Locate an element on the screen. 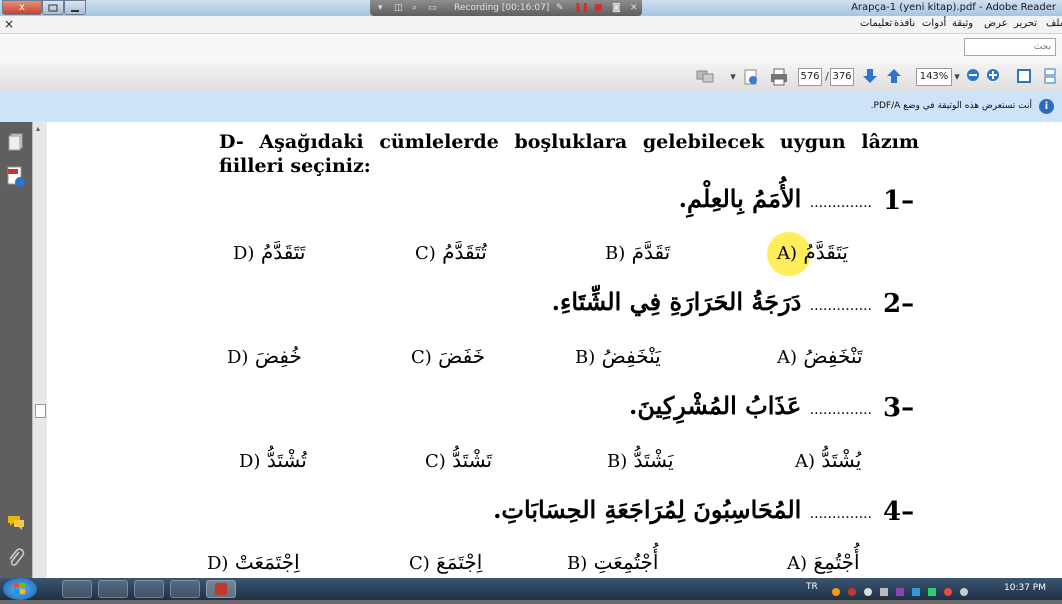 The image size is (1062, 604). system-tray-icons is located at coordinates (915, 589).